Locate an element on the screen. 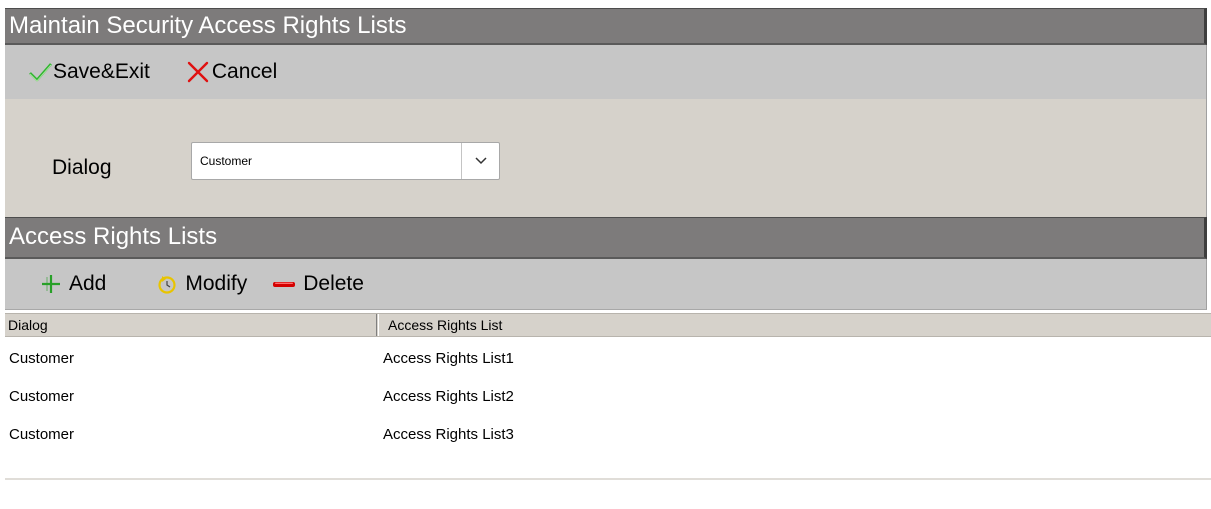 This screenshot has height=509, width=1211. cancel-button: Cancel is located at coordinates (231, 72).